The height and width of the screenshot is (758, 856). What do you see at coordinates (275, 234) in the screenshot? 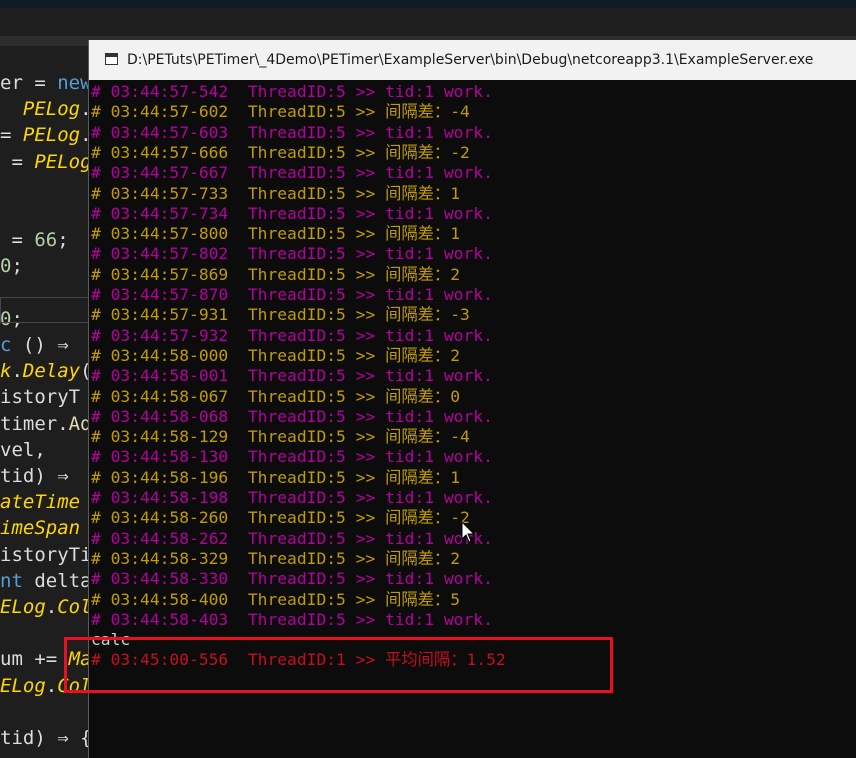
I see `log-line: # 03:44:57-800 ThreadID:5 >> 间隔差：1` at bounding box center [275, 234].